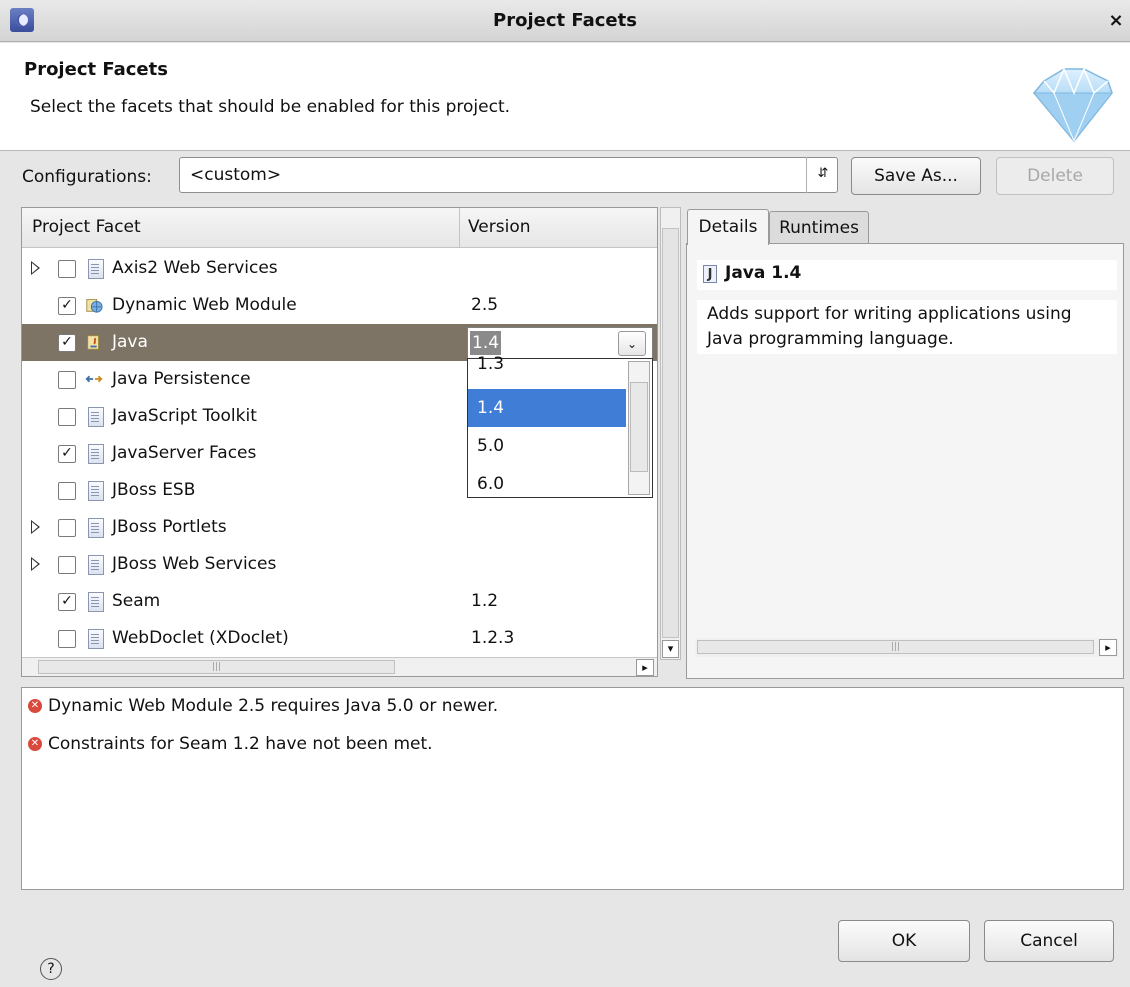 The height and width of the screenshot is (987, 1130). I want to click on facet-horizontal-scrollbar: ||| ▸, so click(339, 666).